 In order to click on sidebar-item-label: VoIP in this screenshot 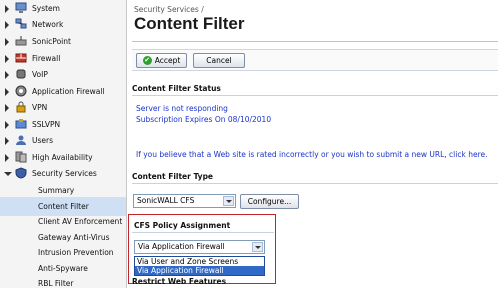, I will do `click(40, 74)`.